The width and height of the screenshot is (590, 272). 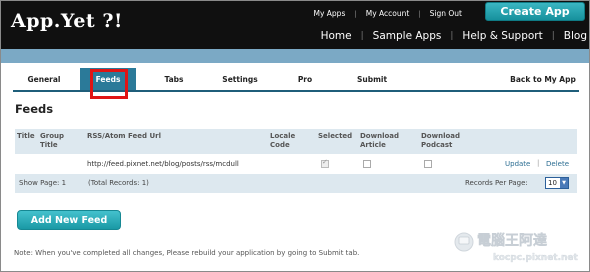 What do you see at coordinates (446, 13) in the screenshot?
I see `sign-out-link: Sign Out` at bounding box center [446, 13].